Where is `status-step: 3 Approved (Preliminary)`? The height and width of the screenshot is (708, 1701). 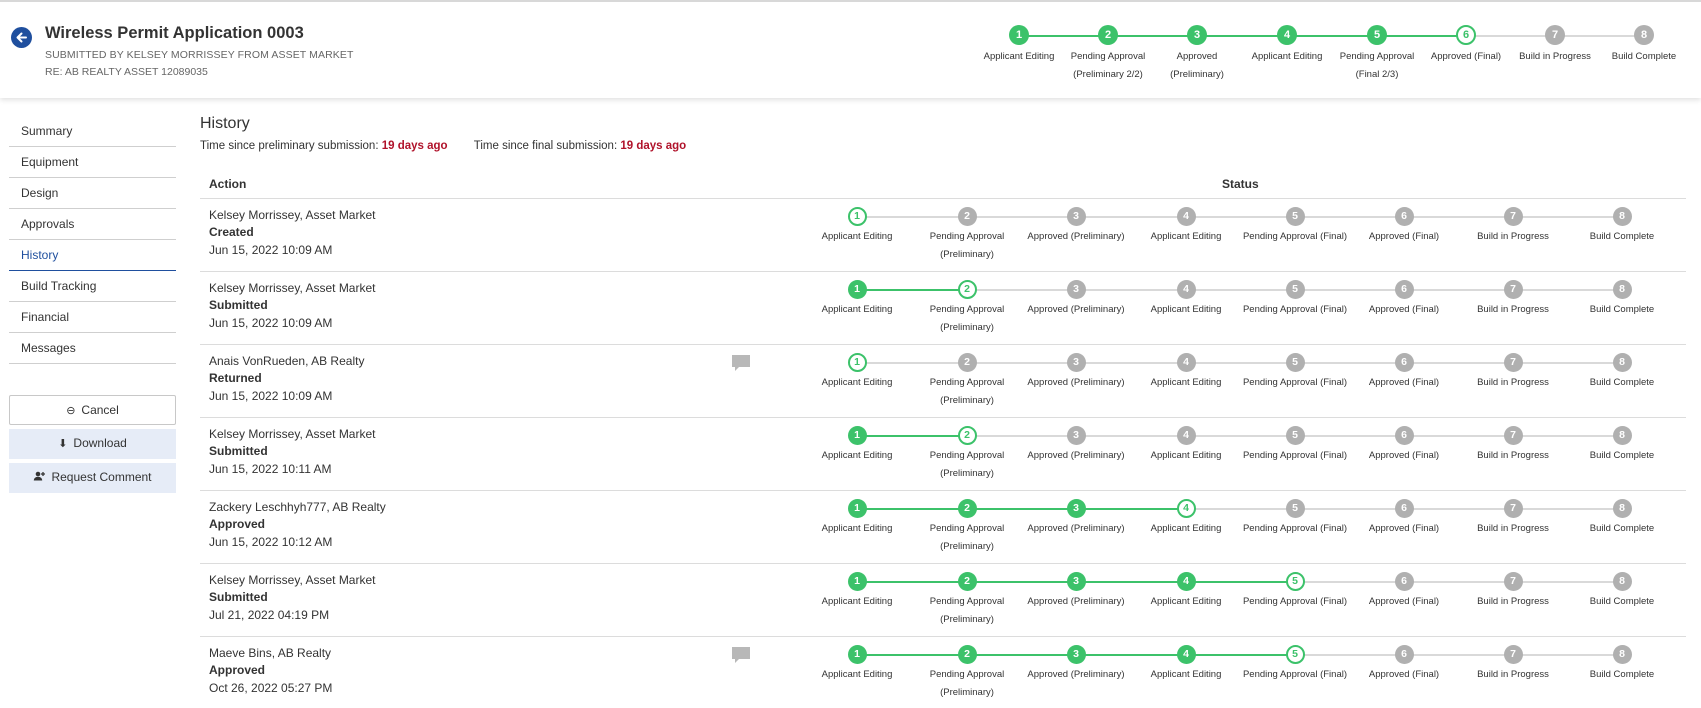 status-step: 3 Approved (Preliminary) is located at coordinates (1076, 518).